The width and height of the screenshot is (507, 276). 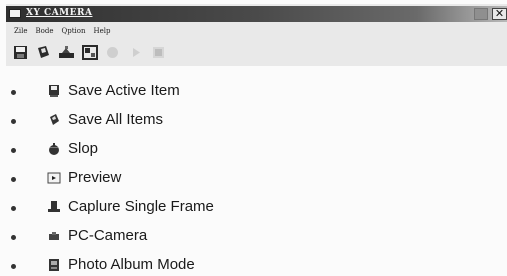 I want to click on item-label: Preview, so click(x=95, y=177).